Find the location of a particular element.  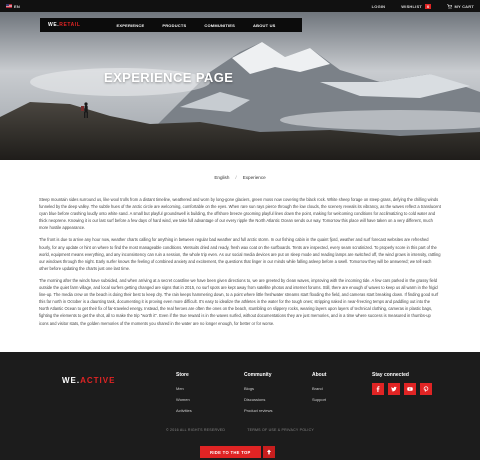

brand-logo: WE.RETAIL is located at coordinates (64, 25).